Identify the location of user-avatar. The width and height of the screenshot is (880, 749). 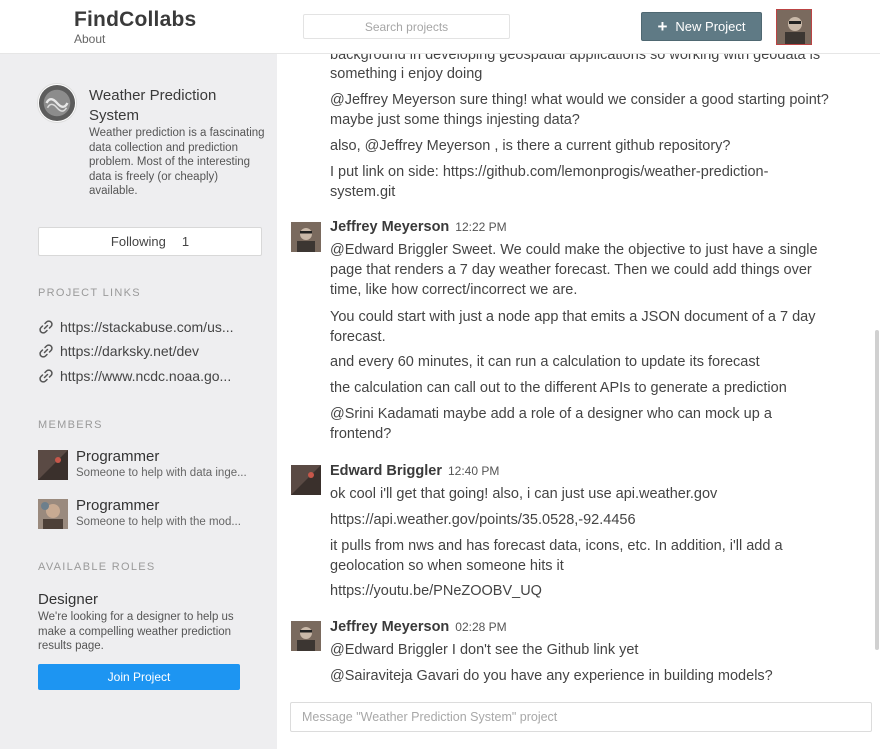
(794, 27).